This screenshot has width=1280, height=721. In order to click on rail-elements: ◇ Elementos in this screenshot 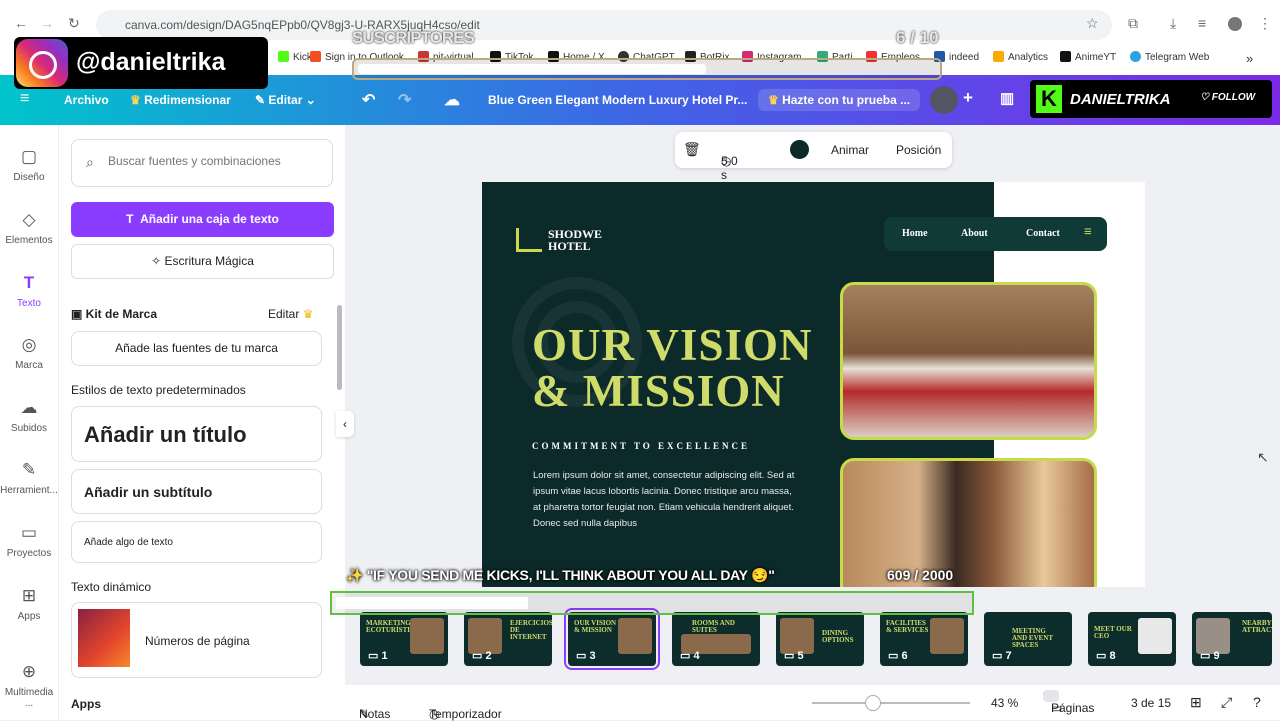, I will do `click(29, 228)`.